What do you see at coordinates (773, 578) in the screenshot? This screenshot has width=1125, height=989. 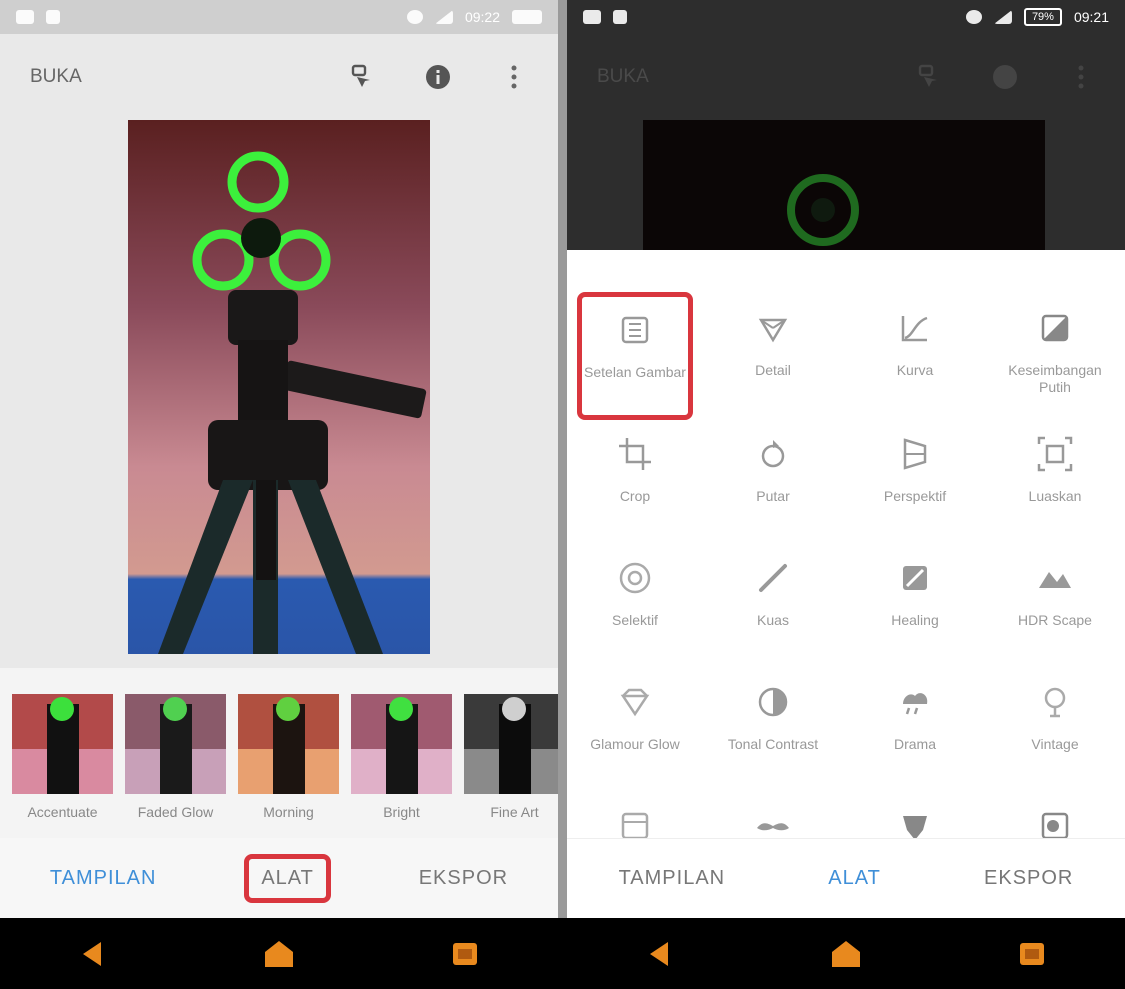 I see `brush-icon` at bounding box center [773, 578].